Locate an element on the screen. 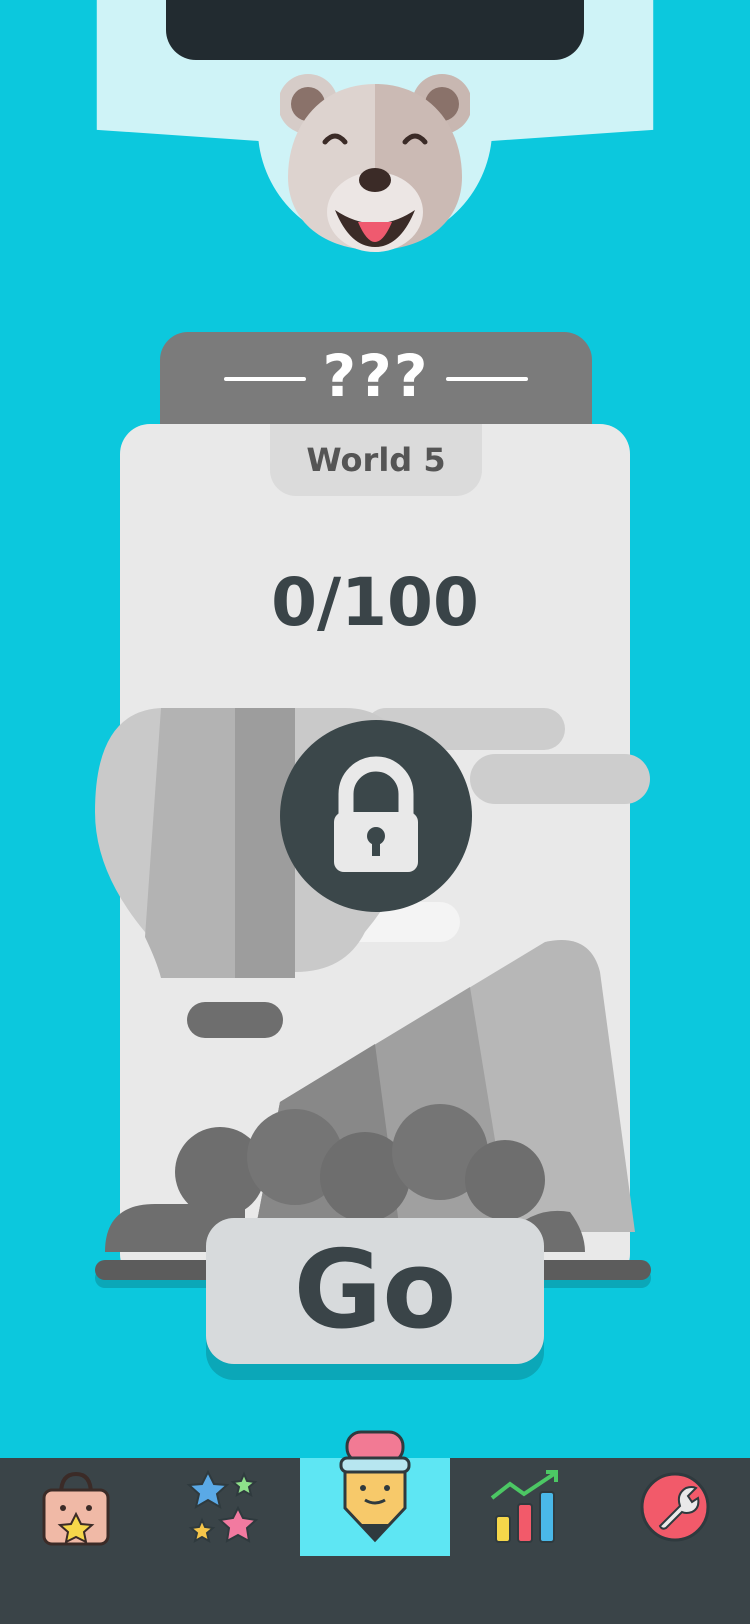 The width and height of the screenshot is (750, 1624). device-notch is located at coordinates (375, 30).